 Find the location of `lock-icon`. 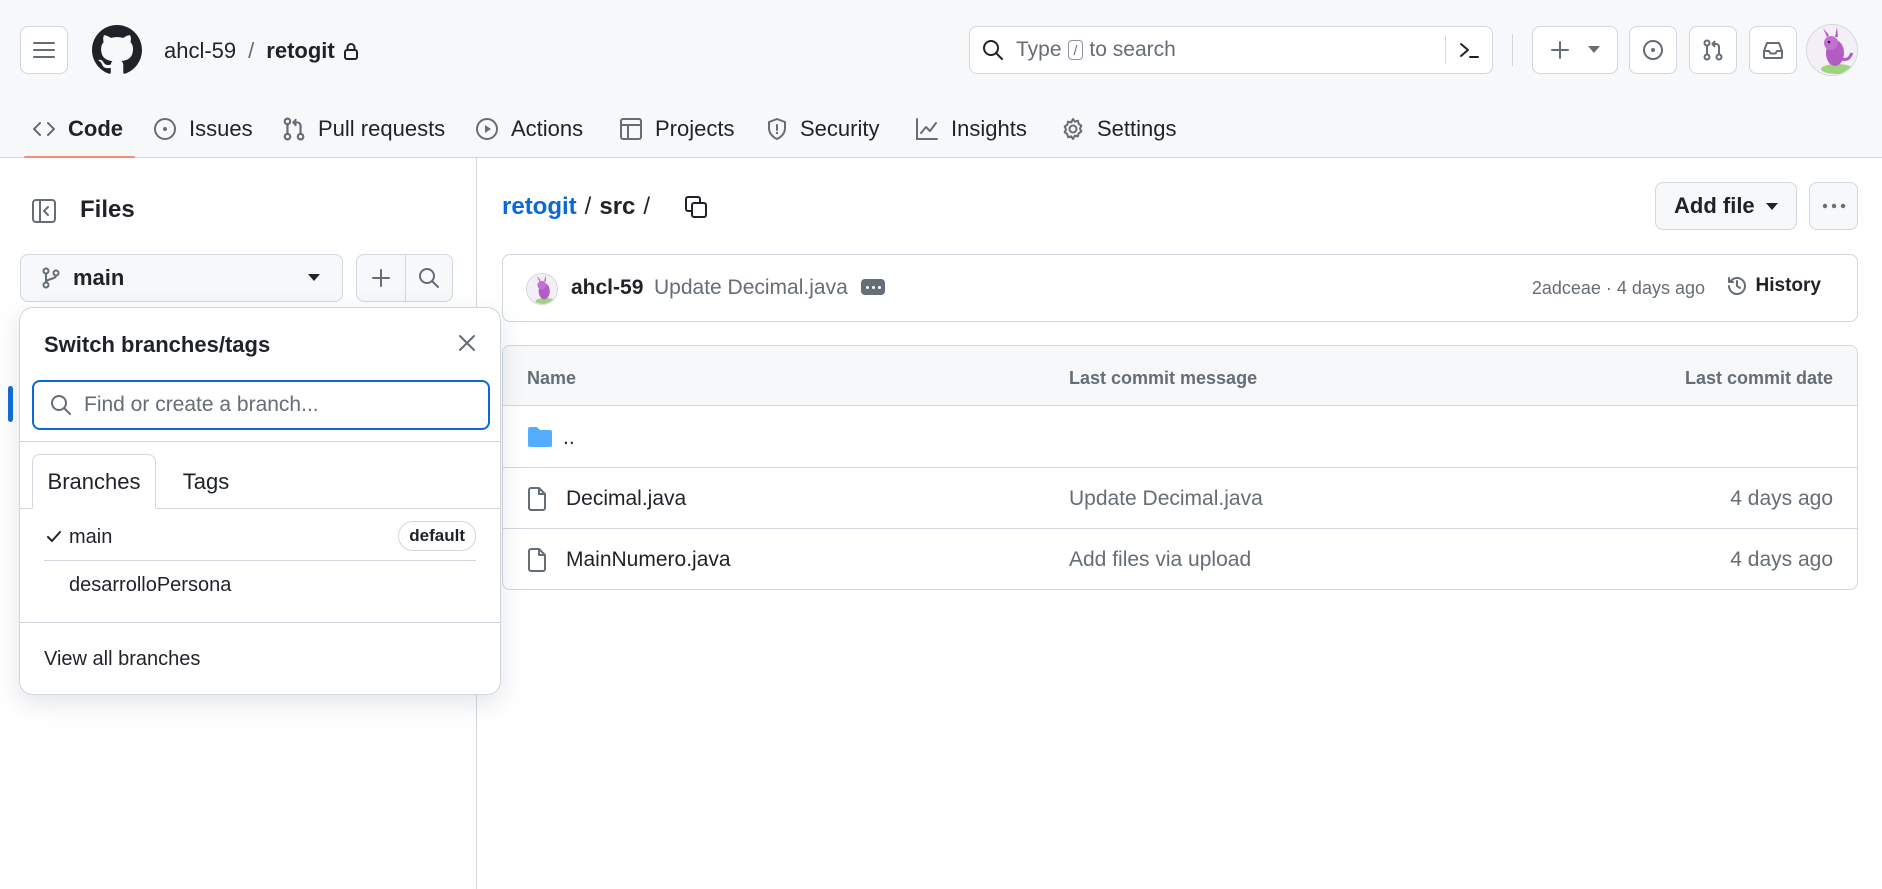

lock-icon is located at coordinates (350, 51).